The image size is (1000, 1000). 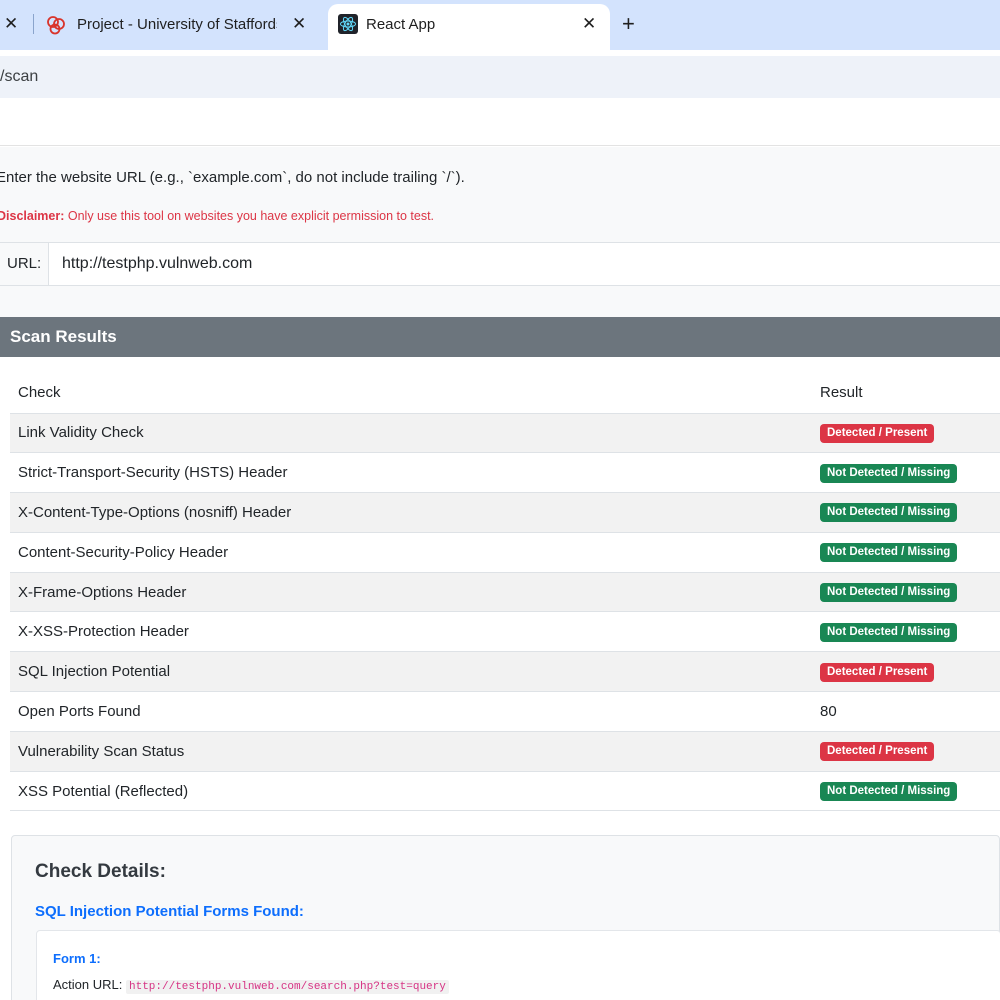 I want to click on form-title: Form 1:, so click(x=77, y=958).